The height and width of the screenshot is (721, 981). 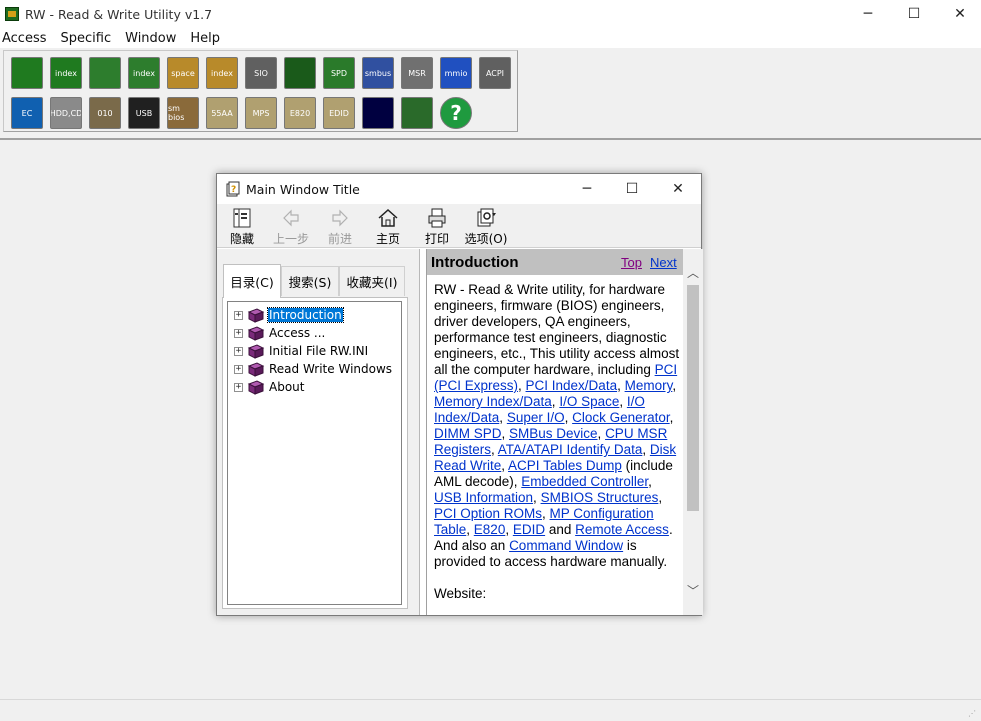 I want to click on link-smbus: SMBus Device, so click(x=553, y=433).